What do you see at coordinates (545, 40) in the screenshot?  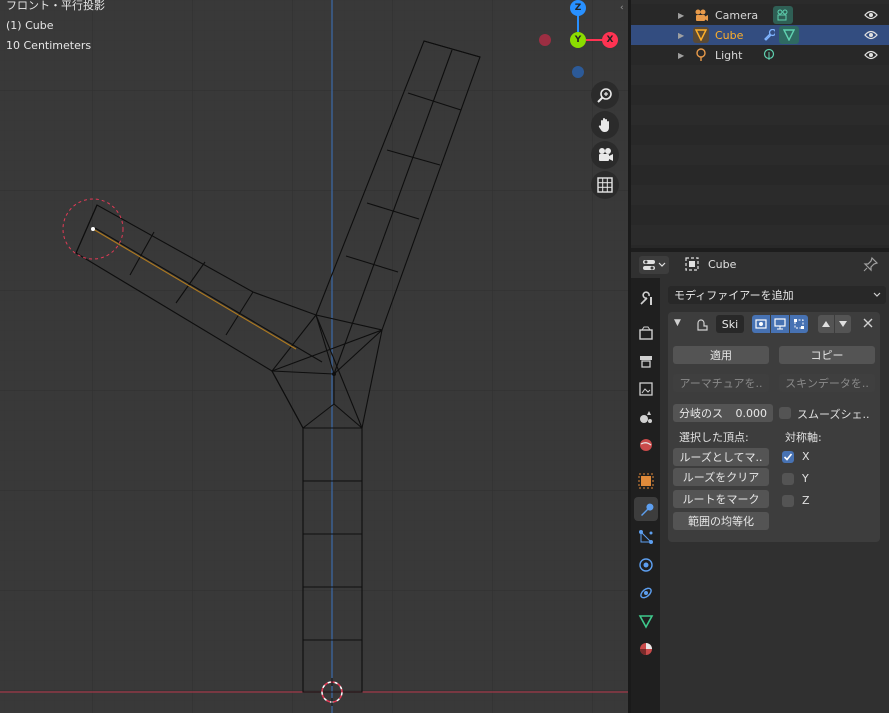 I see `gizmo-neg-x-axis` at bounding box center [545, 40].